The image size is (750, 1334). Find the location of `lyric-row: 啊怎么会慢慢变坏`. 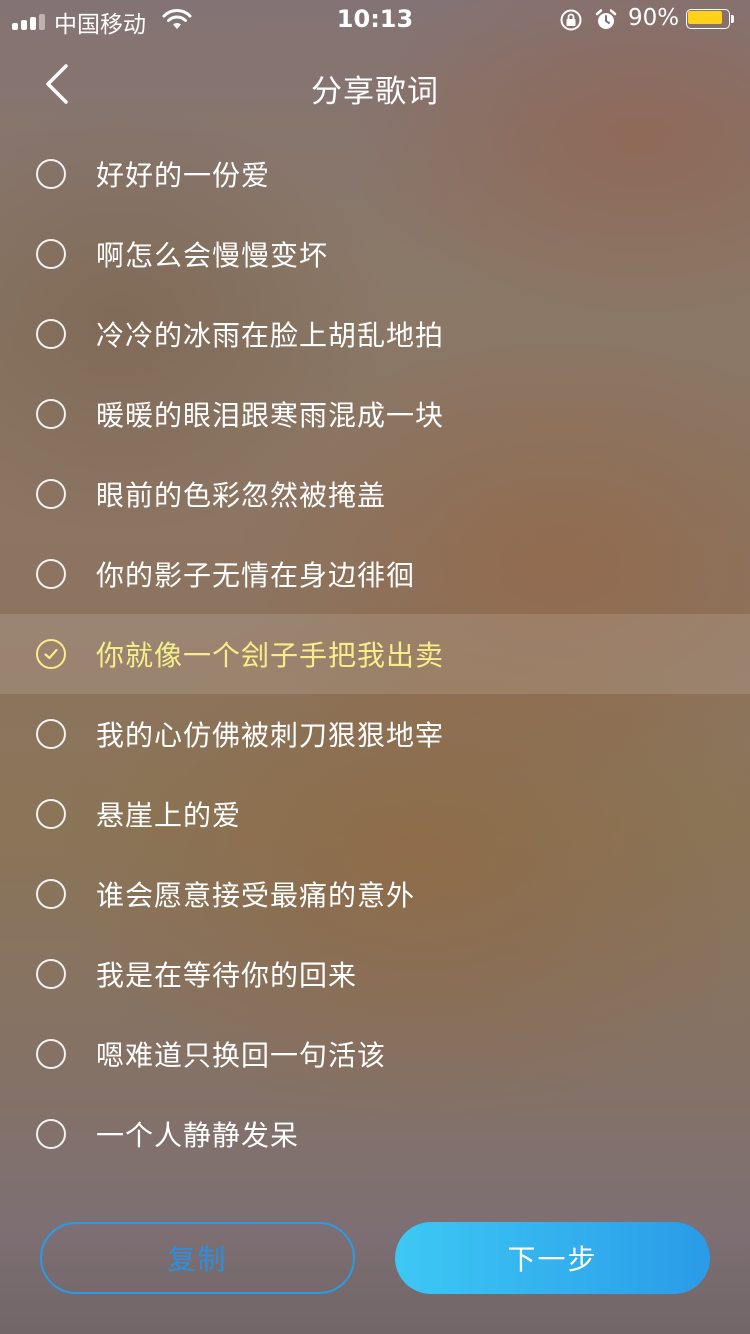

lyric-row: 啊怎么会慢慢变坏 is located at coordinates (375, 254).